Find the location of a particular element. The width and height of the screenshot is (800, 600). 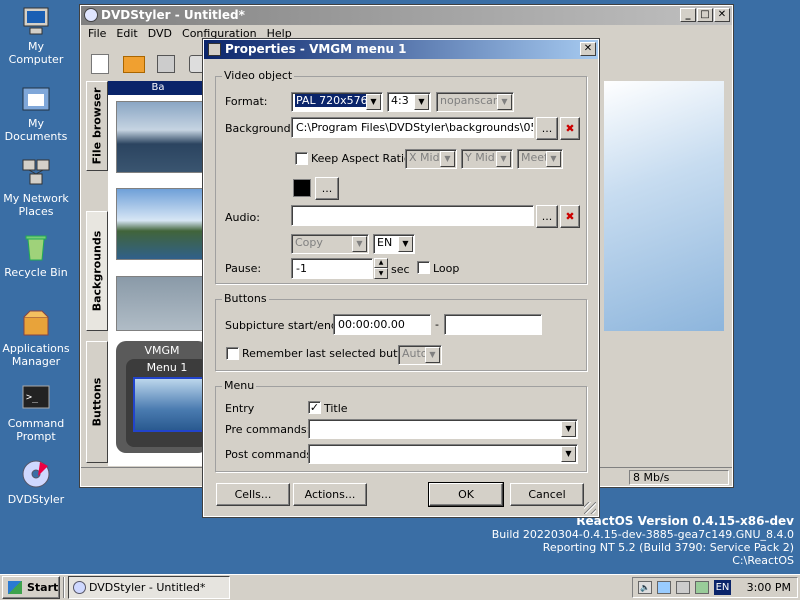

menu-preview: VMGM Menu 1 is located at coordinates (158, 398).